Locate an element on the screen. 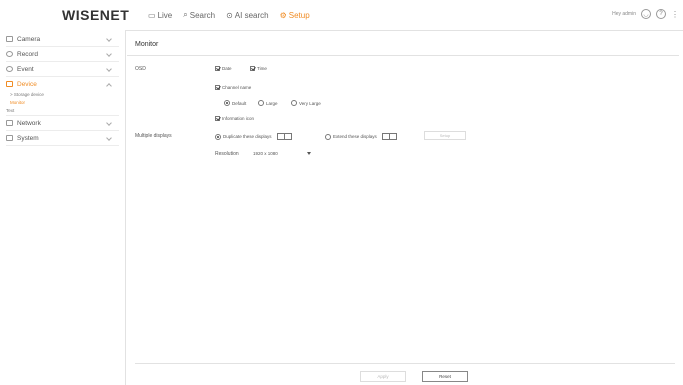 The width and height of the screenshot is (683, 385). gear-icon: ⚙ is located at coordinates (283, 15).